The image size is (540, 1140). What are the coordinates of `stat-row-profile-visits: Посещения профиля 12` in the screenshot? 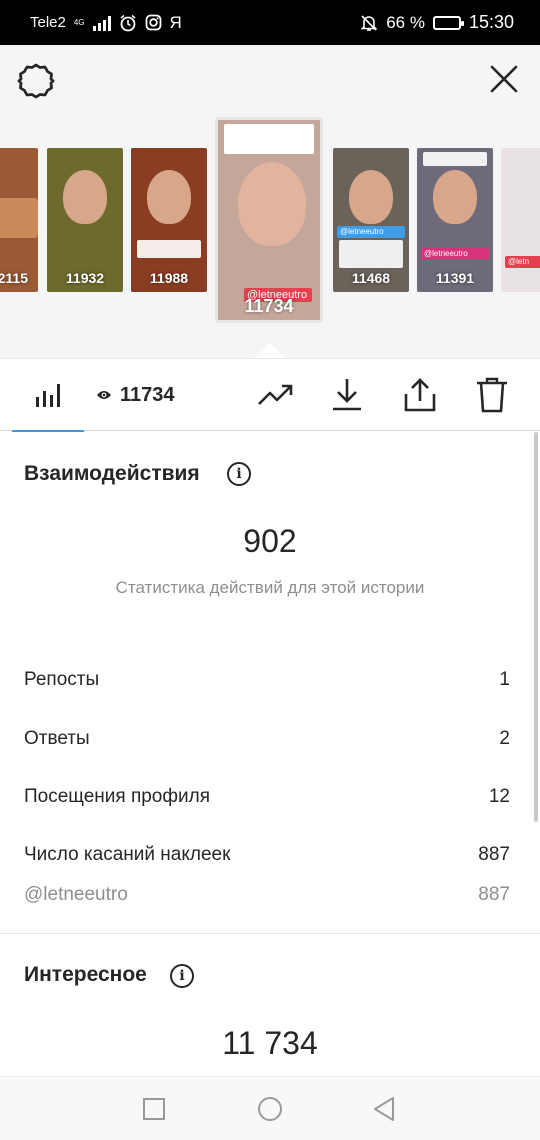 It's located at (267, 797).